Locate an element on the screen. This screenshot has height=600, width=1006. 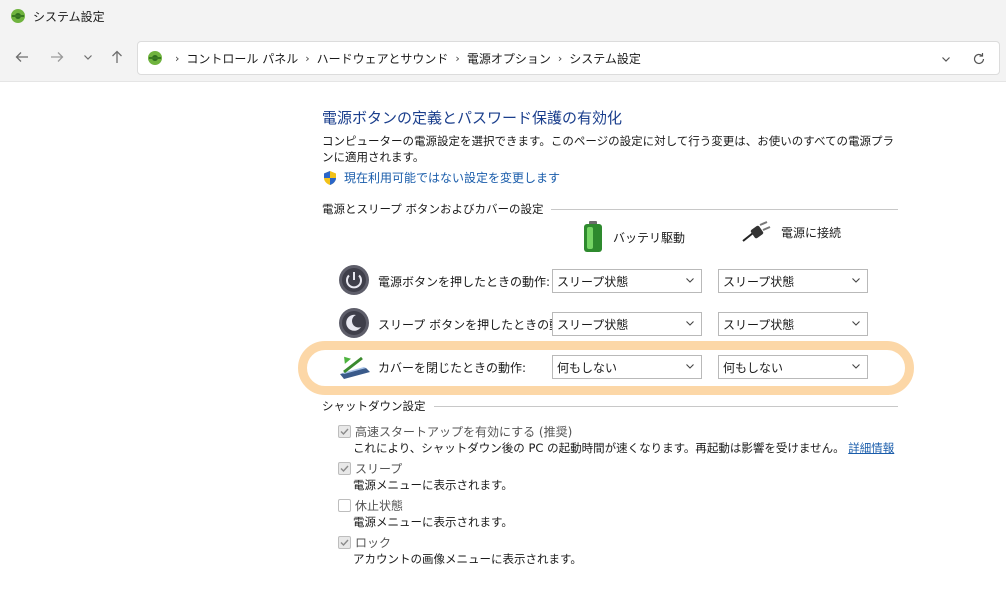
power-button-plugged-select: スリープ状態 is located at coordinates (793, 281).